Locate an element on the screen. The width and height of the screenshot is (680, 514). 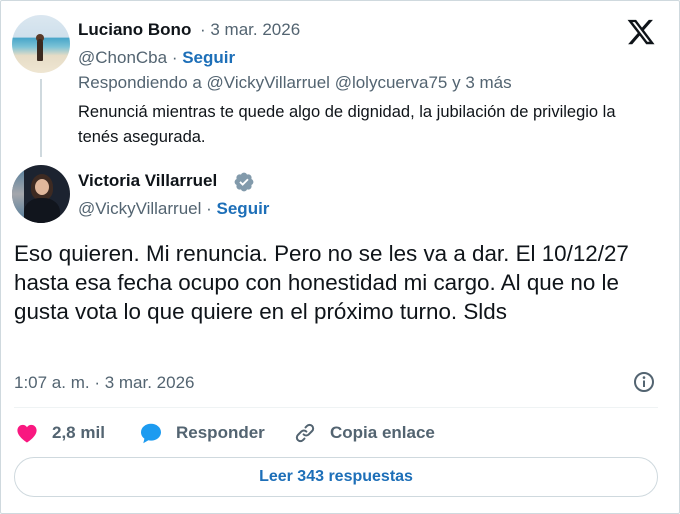
replying-suffix: y 3 más is located at coordinates (479, 82).